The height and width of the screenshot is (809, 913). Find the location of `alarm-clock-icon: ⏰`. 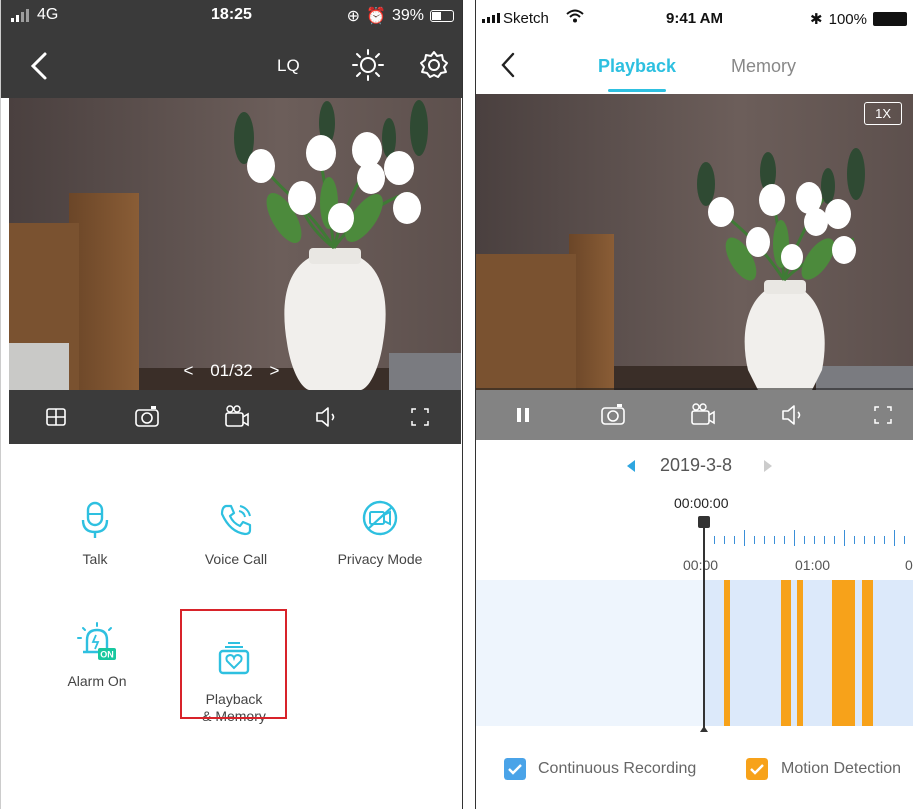

alarm-clock-icon: ⏰ is located at coordinates (376, 16).